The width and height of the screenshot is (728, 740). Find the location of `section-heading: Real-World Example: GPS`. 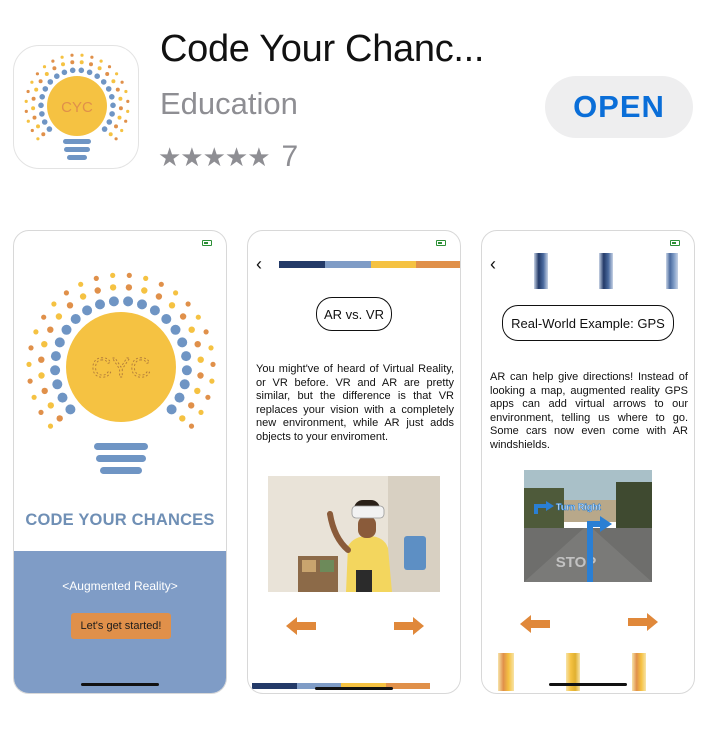

section-heading: Real-World Example: GPS is located at coordinates (588, 323).